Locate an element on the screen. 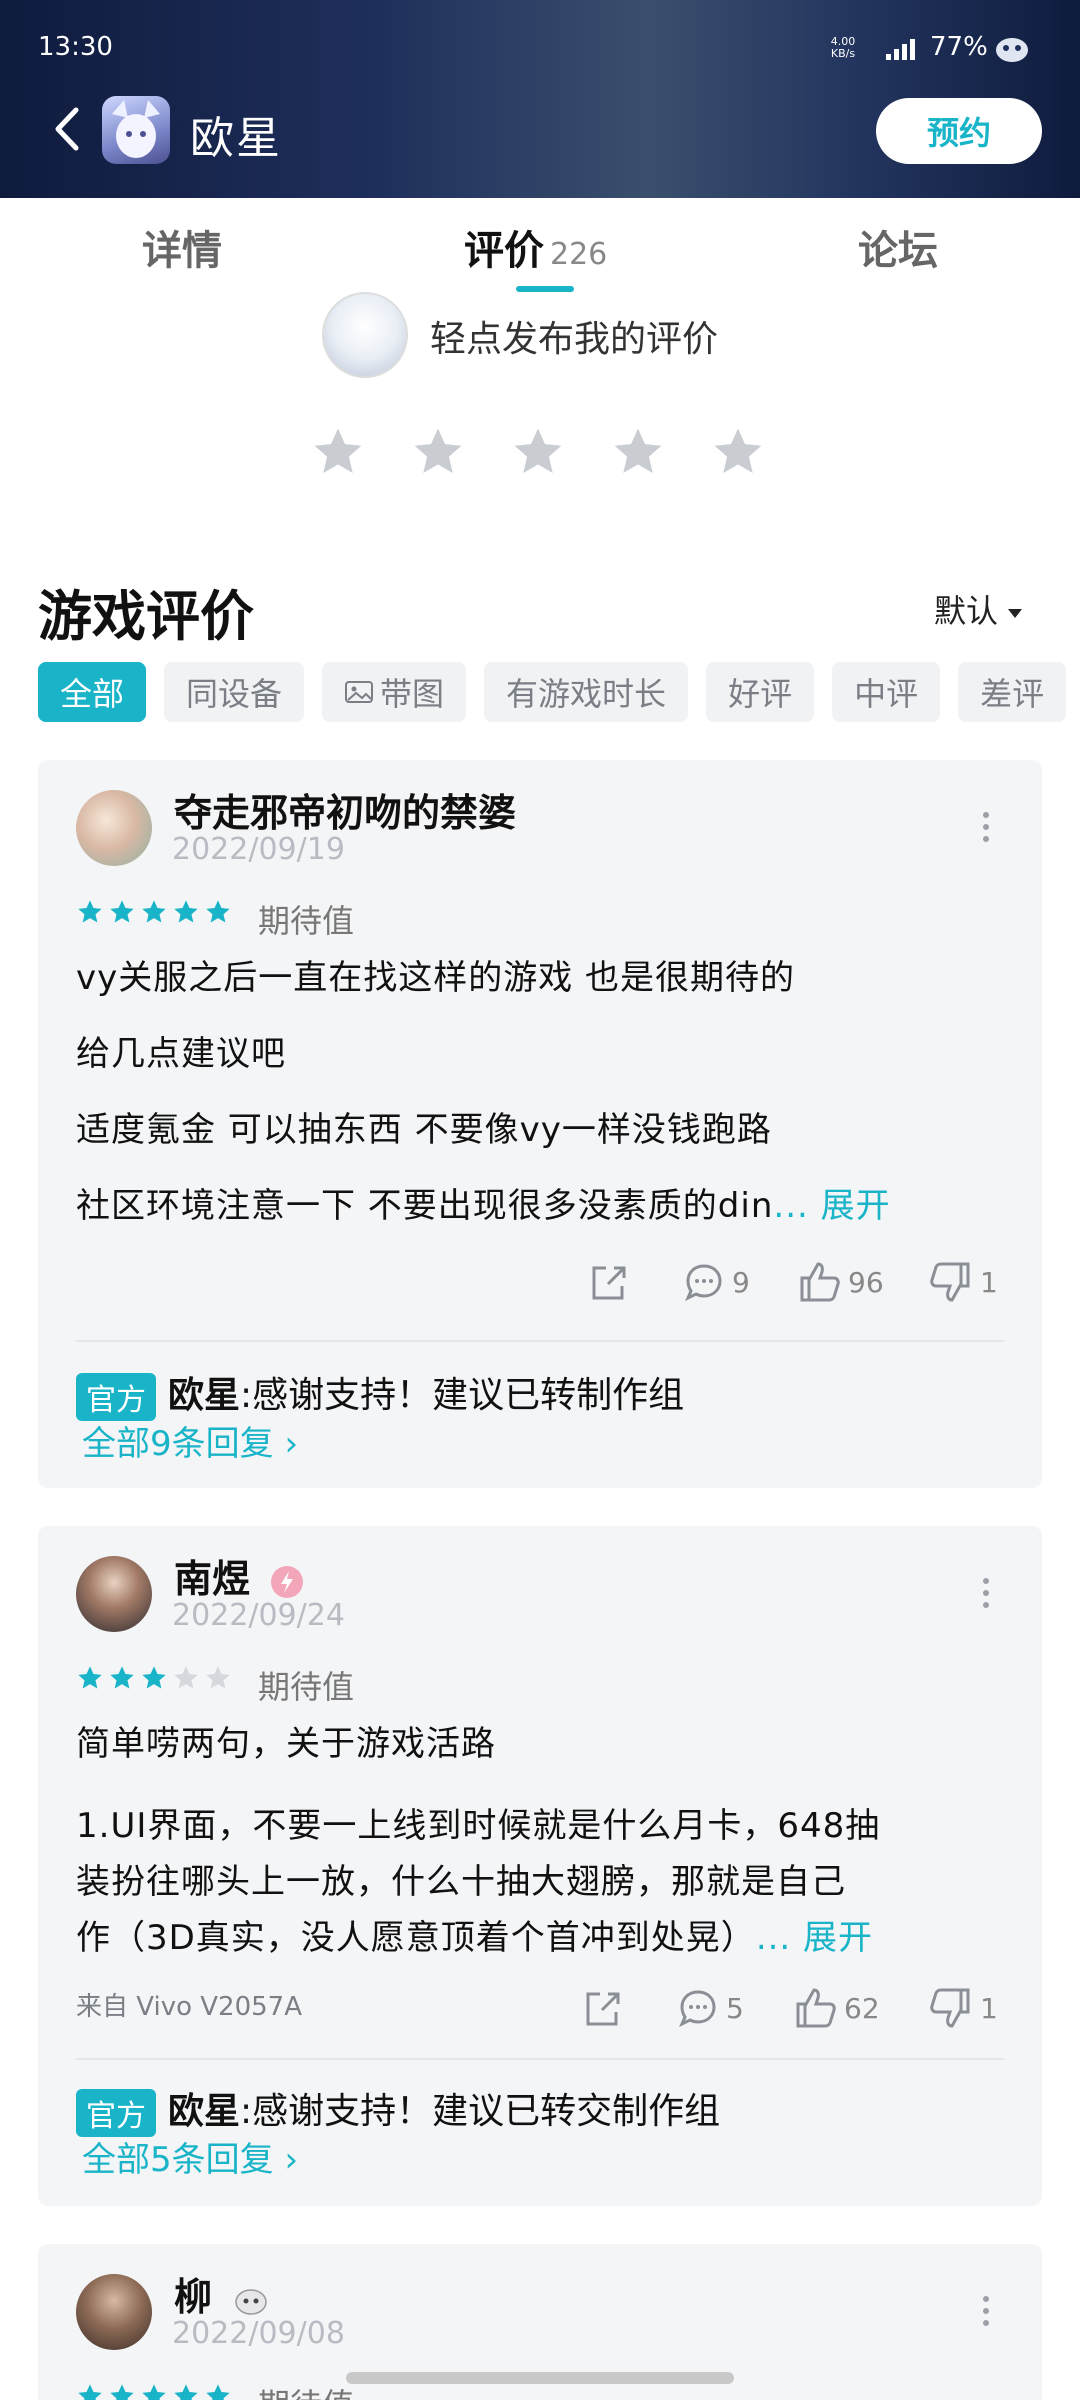  like-count: 96 is located at coordinates (866, 1282).